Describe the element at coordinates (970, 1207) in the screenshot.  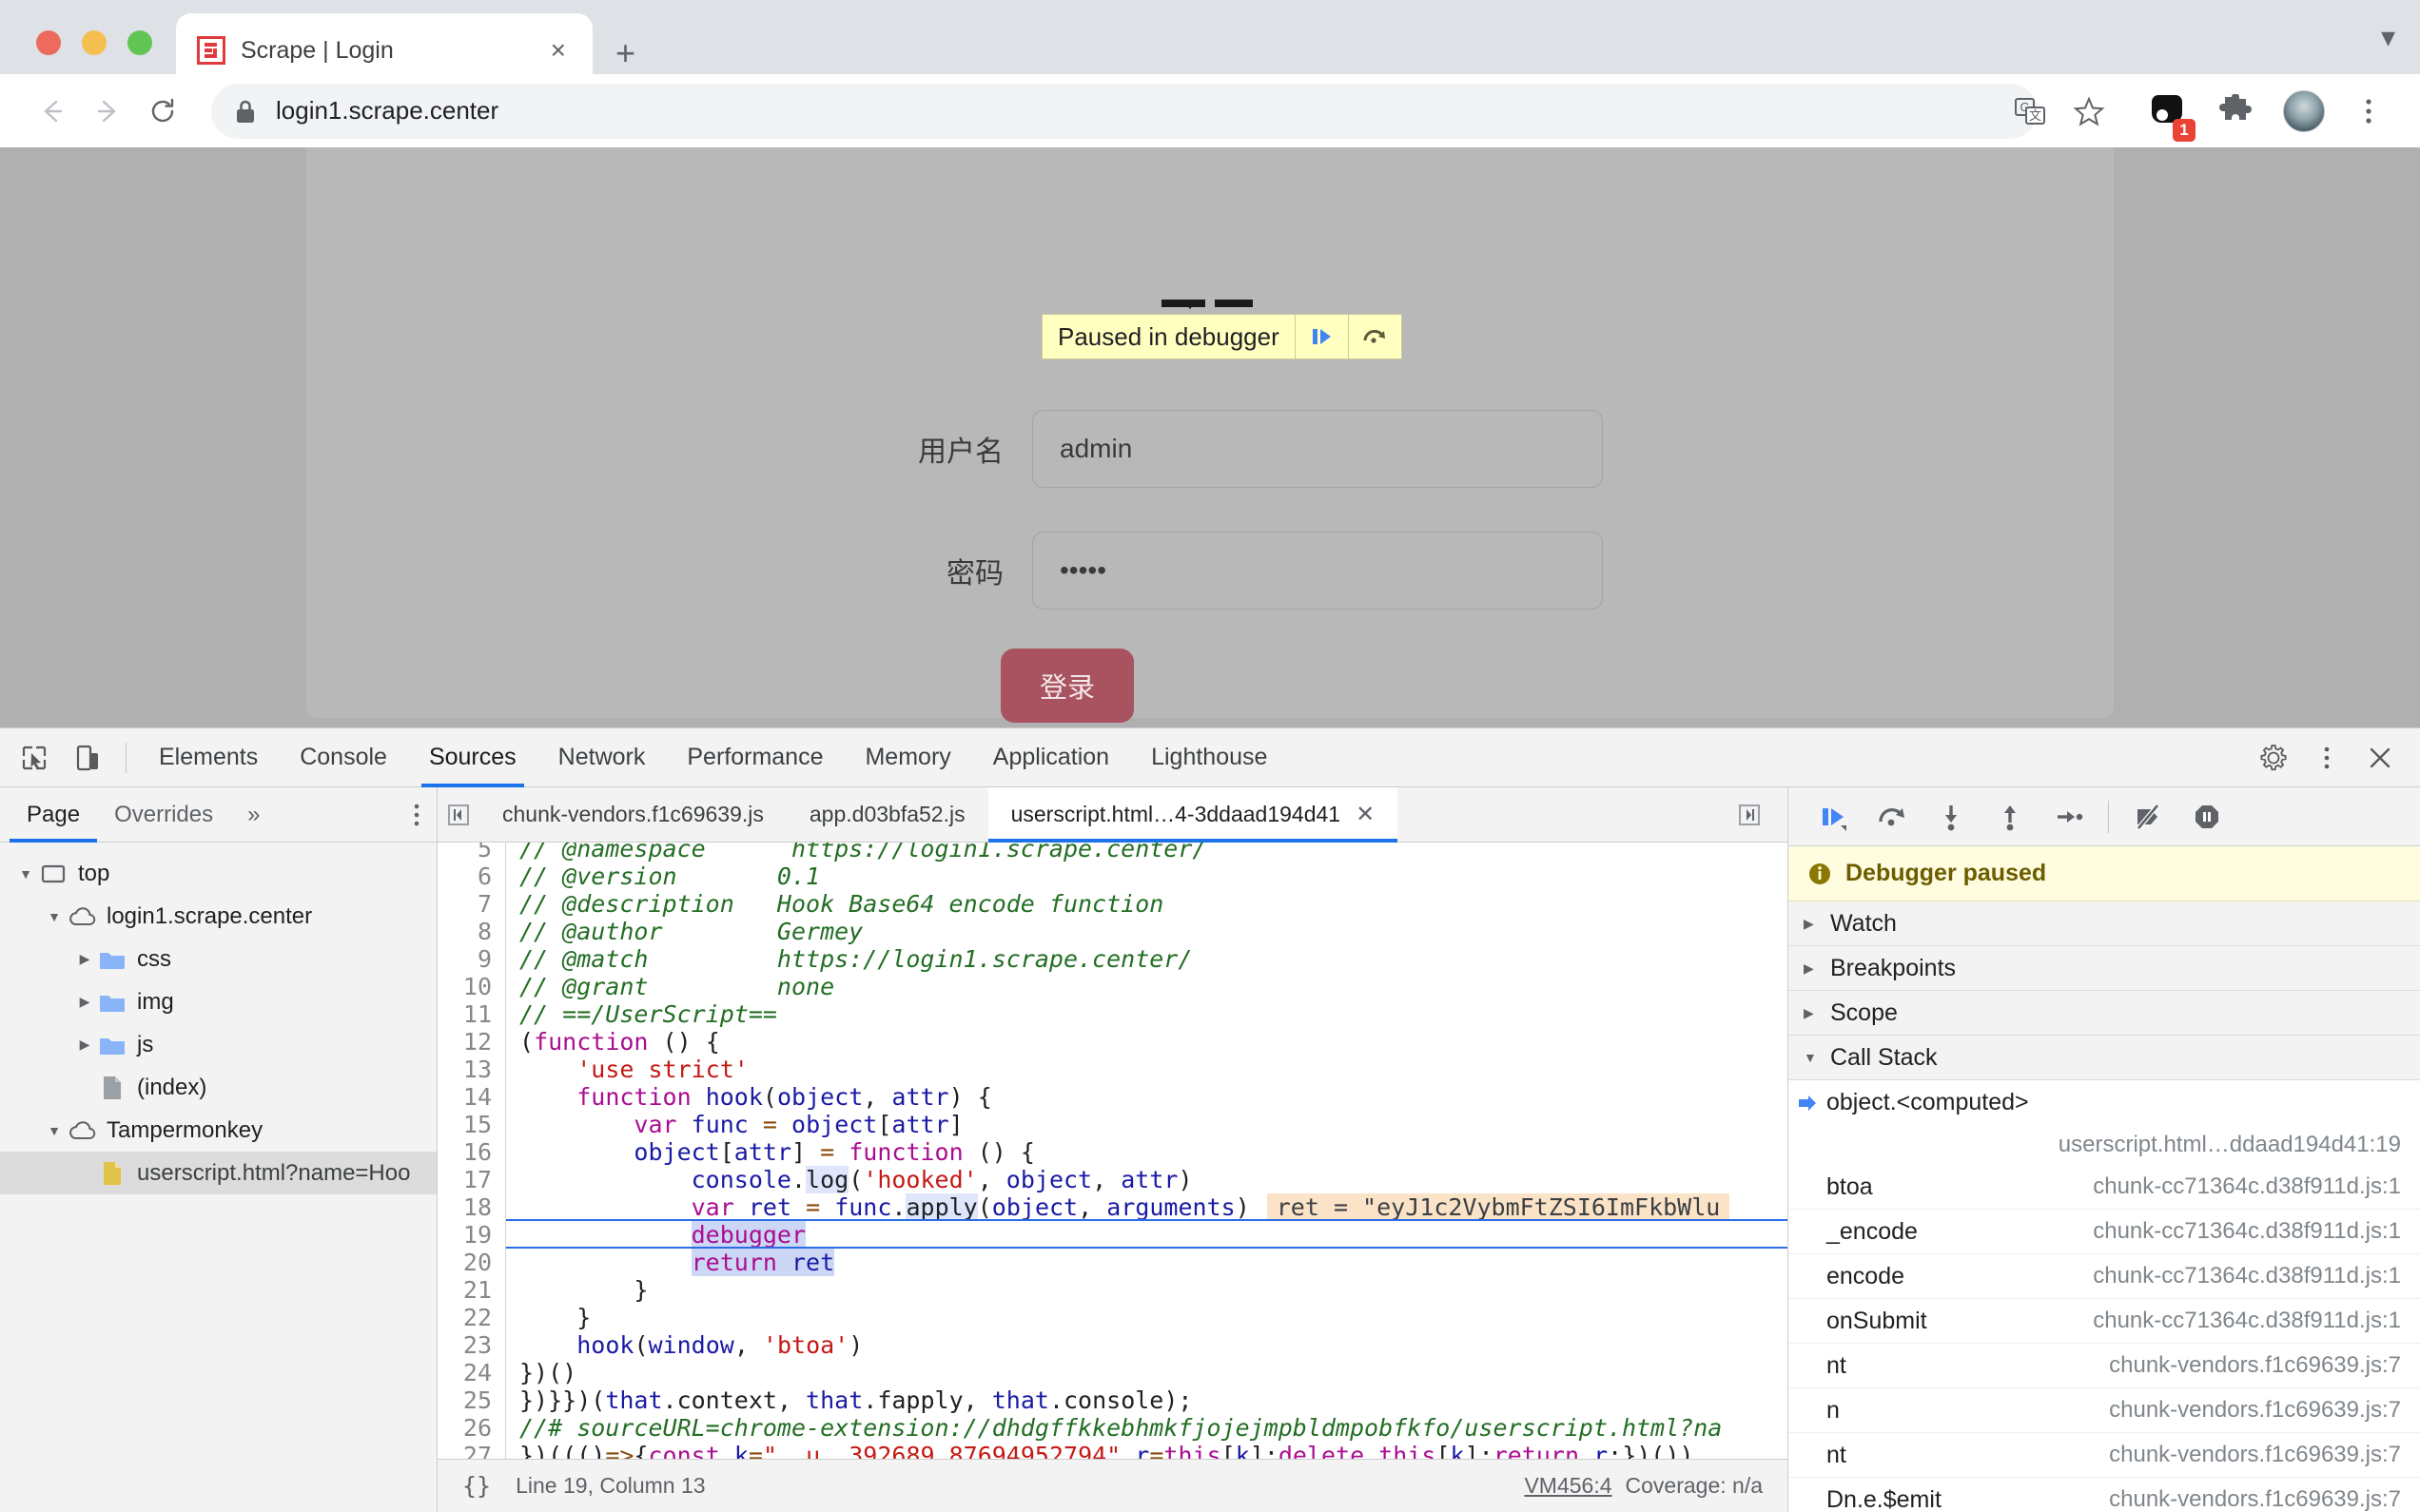
I see `code-line-text: var ret = func.apply(object, arguments)` at that location.